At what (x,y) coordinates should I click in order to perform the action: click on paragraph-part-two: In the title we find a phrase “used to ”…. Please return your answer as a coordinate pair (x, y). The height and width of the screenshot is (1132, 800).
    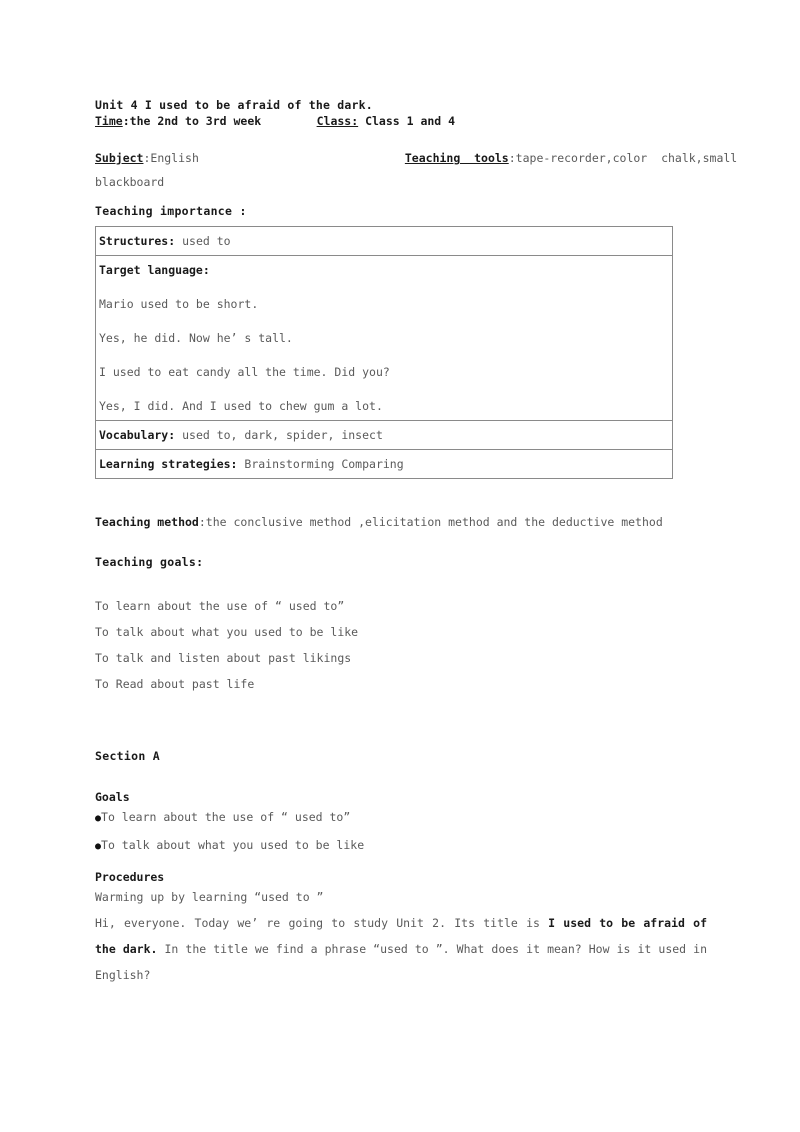
    Looking at the image, I should click on (401, 962).